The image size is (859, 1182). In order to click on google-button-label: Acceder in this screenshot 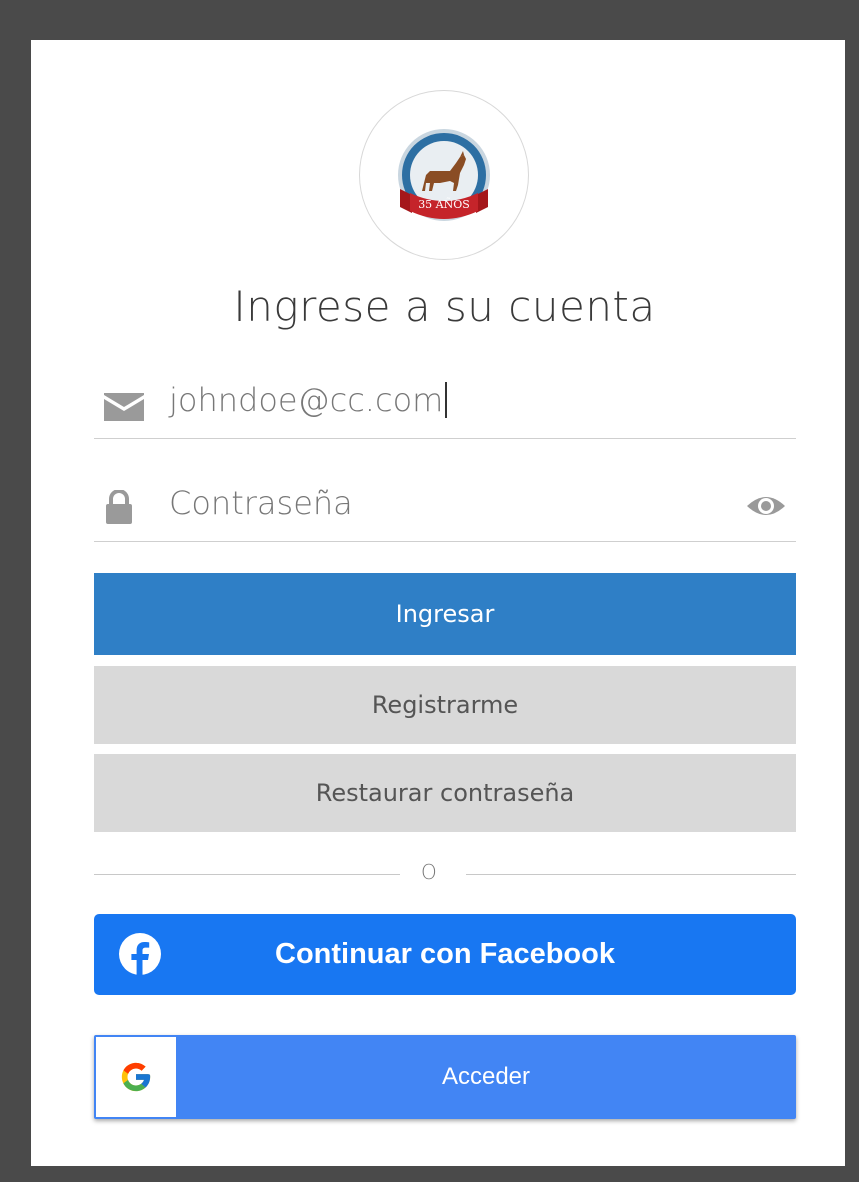, I will do `click(486, 1076)`.